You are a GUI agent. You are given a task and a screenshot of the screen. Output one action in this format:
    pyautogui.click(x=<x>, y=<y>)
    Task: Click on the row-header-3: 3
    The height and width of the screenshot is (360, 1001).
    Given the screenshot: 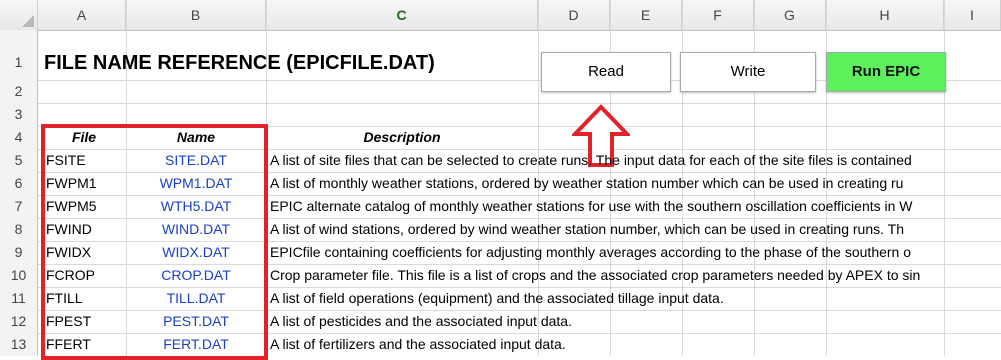 What is the action you would take?
    pyautogui.click(x=19, y=114)
    